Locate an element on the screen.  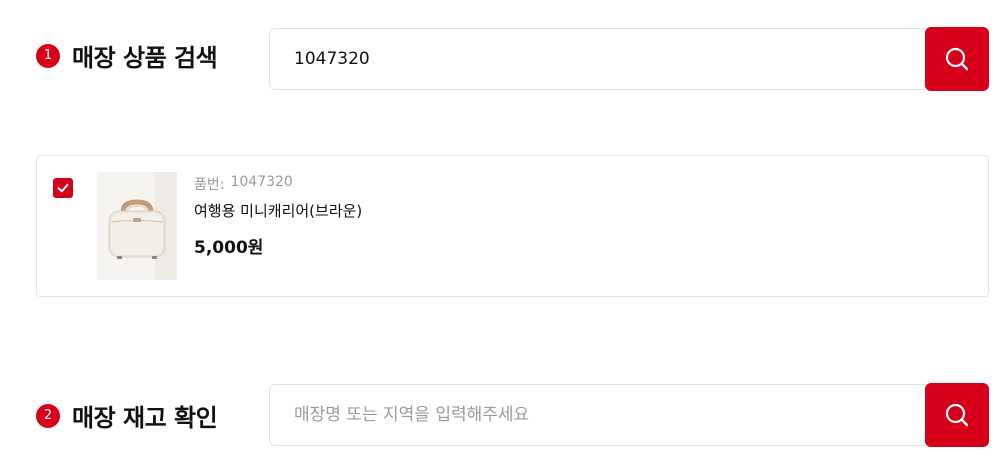
step-badge-2: 2 is located at coordinates (48, 415).